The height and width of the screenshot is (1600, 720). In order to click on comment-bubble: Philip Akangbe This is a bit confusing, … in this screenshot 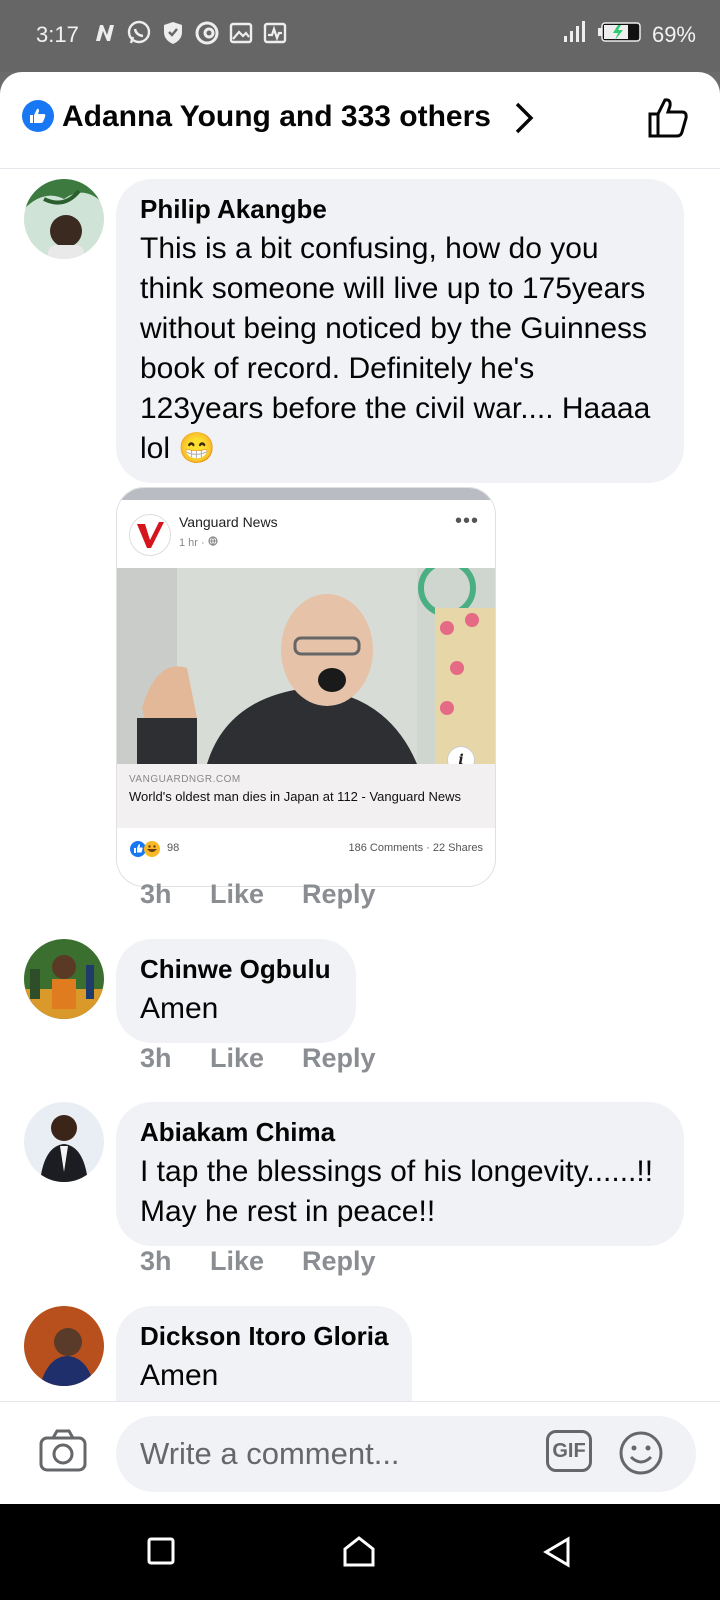, I will do `click(400, 331)`.